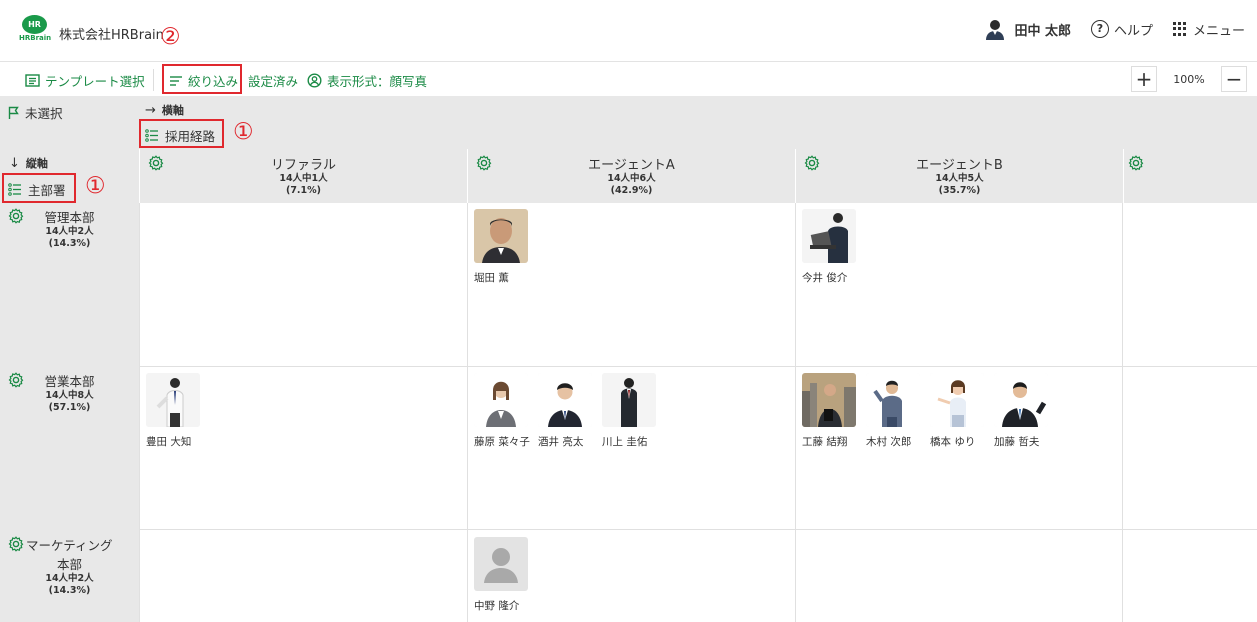  I want to click on person-card: 中野 隆介, so click(506, 575).